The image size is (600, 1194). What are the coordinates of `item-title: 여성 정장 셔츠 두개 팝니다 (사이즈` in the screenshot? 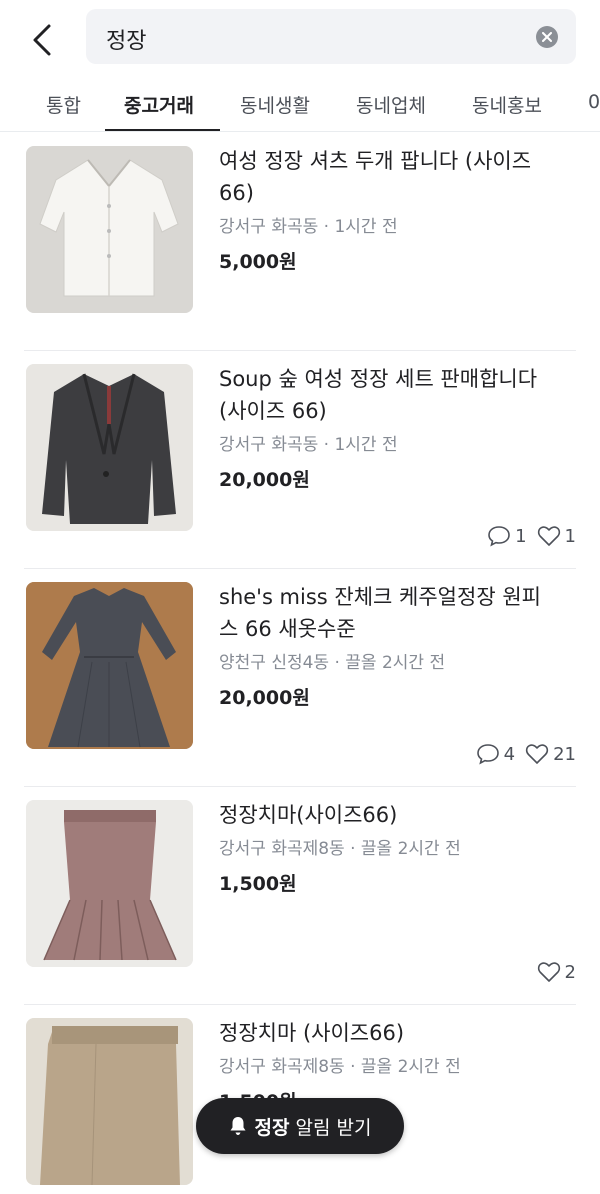 It's located at (375, 161).